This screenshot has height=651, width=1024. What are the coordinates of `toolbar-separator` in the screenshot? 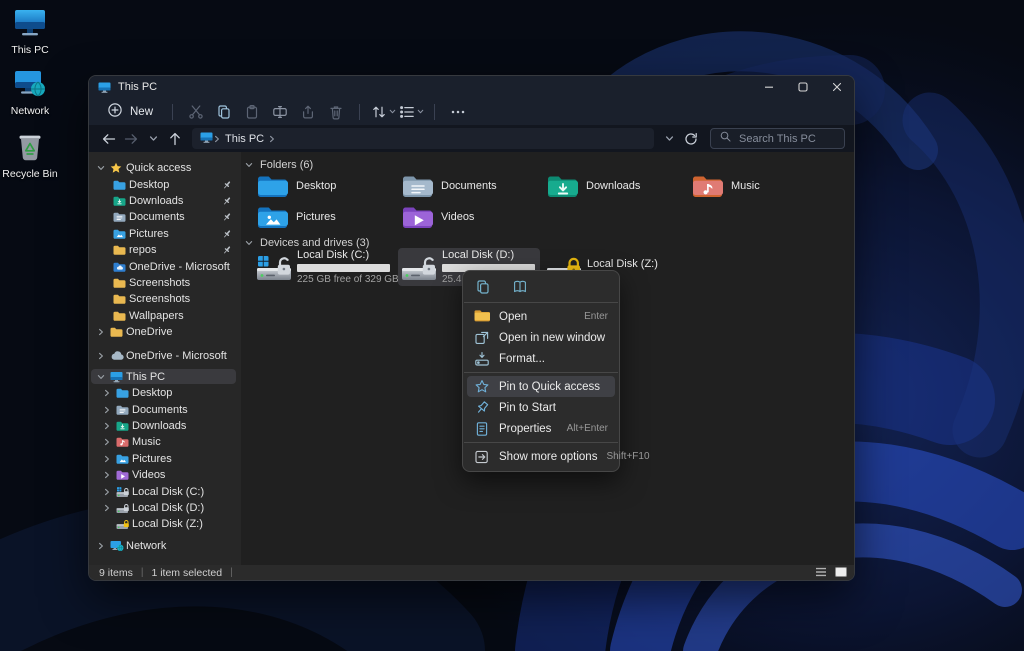 It's located at (435, 111).